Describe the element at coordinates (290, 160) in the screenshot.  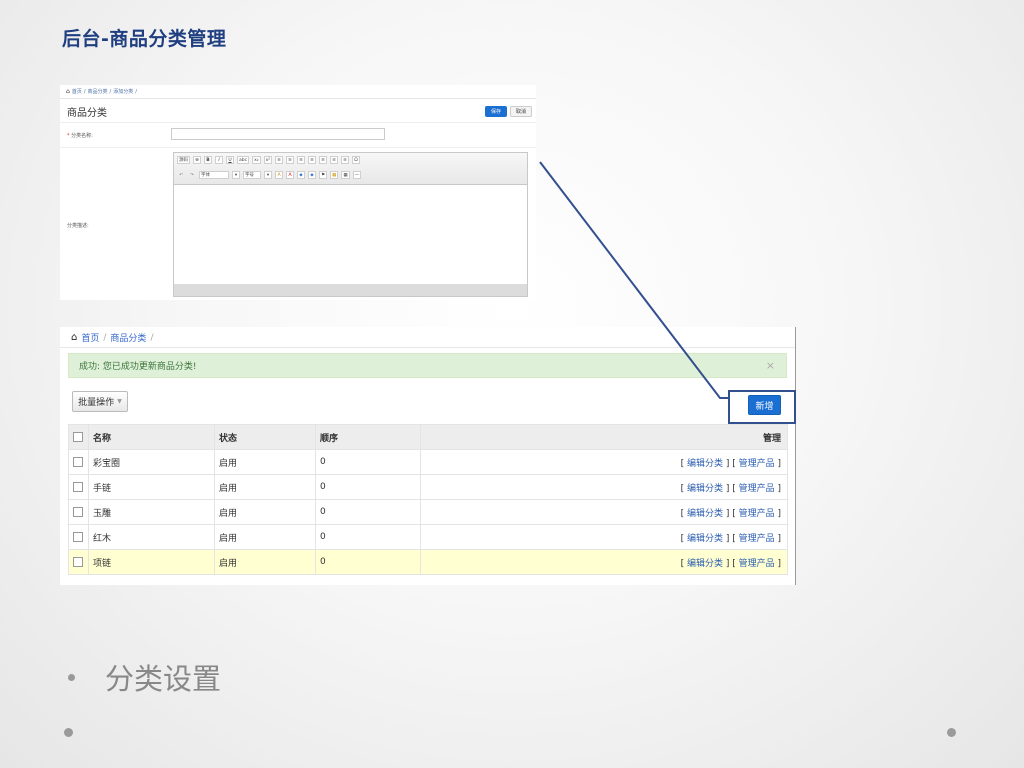
I see `editor-unordered-list-icon: ≡` at that location.